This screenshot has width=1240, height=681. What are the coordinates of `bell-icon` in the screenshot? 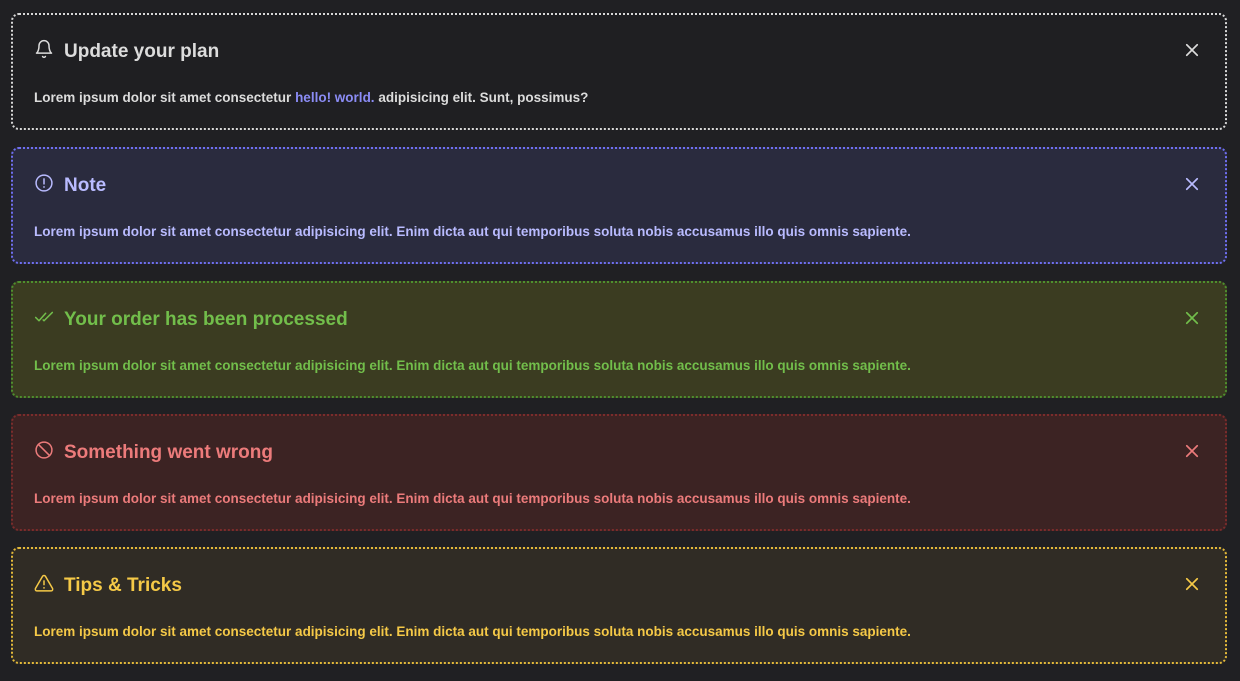 It's located at (44, 49).